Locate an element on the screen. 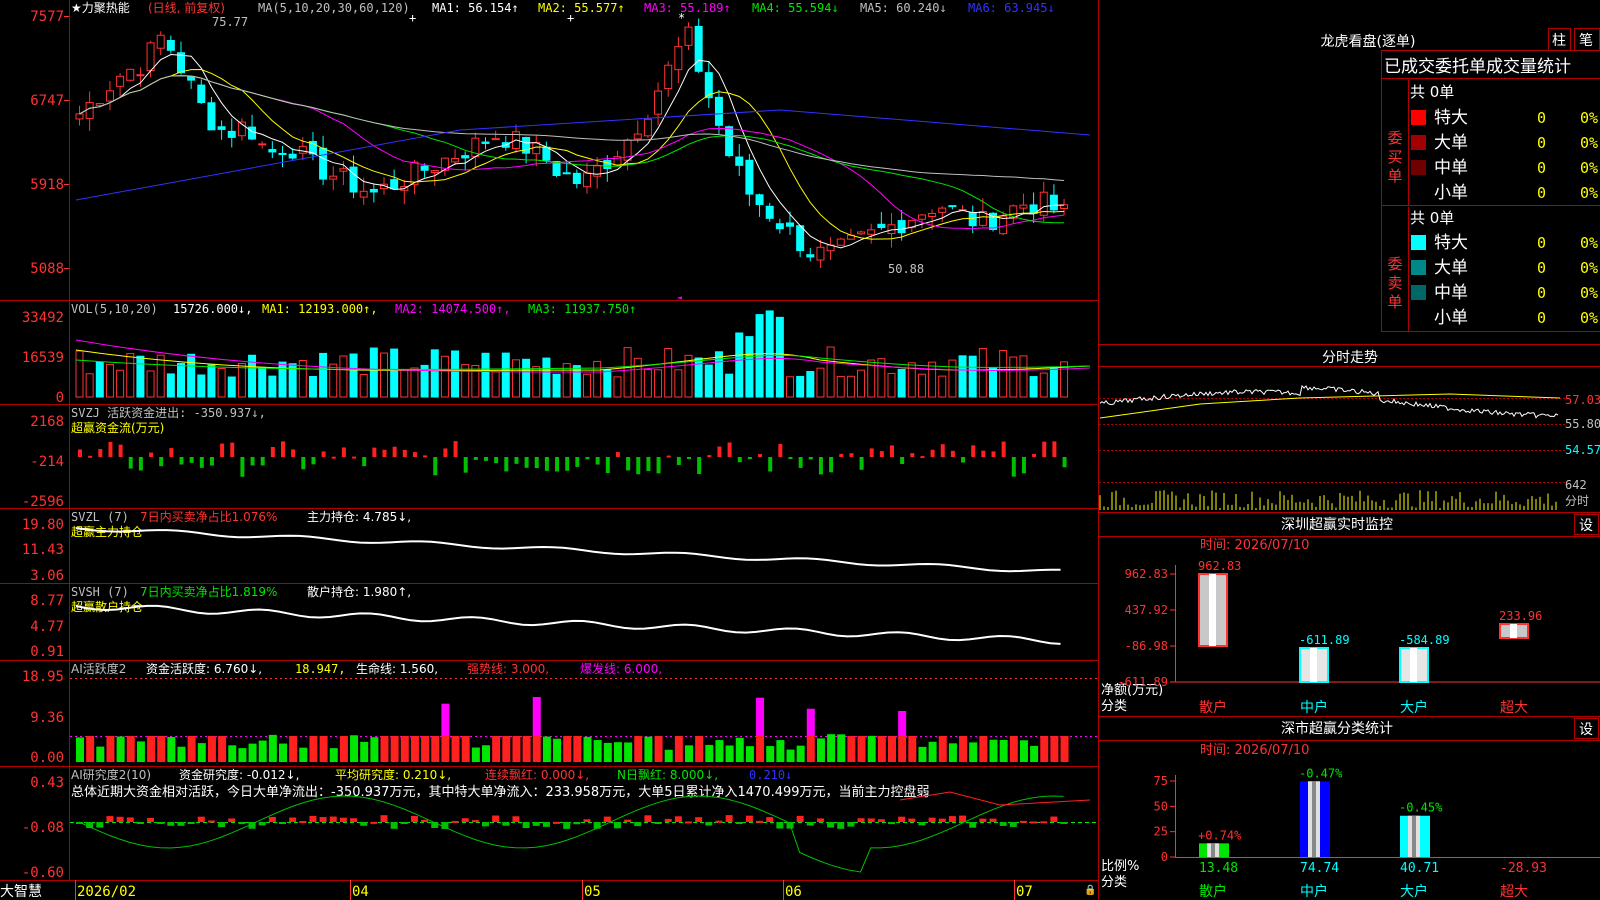  price-axis: 7577 6747 5918 5088 is located at coordinates (47, 143).